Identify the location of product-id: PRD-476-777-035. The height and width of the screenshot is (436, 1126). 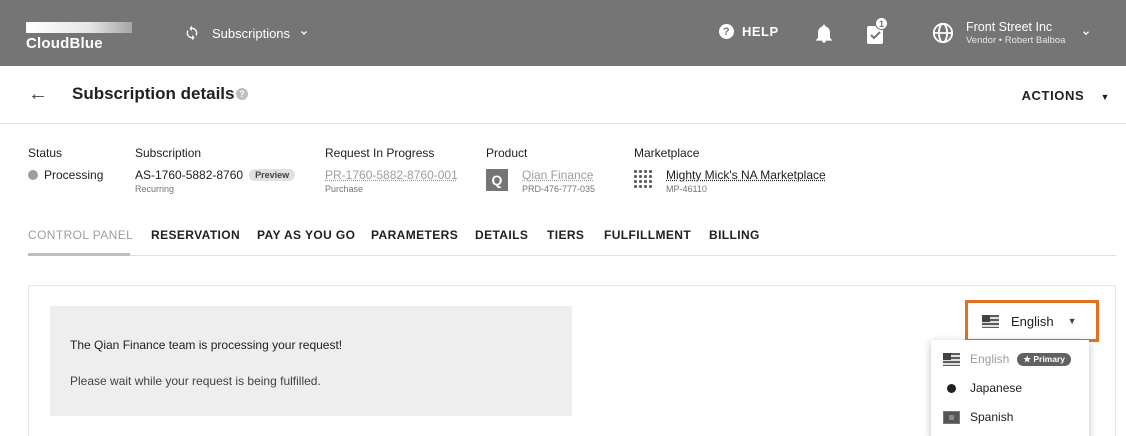
(559, 189).